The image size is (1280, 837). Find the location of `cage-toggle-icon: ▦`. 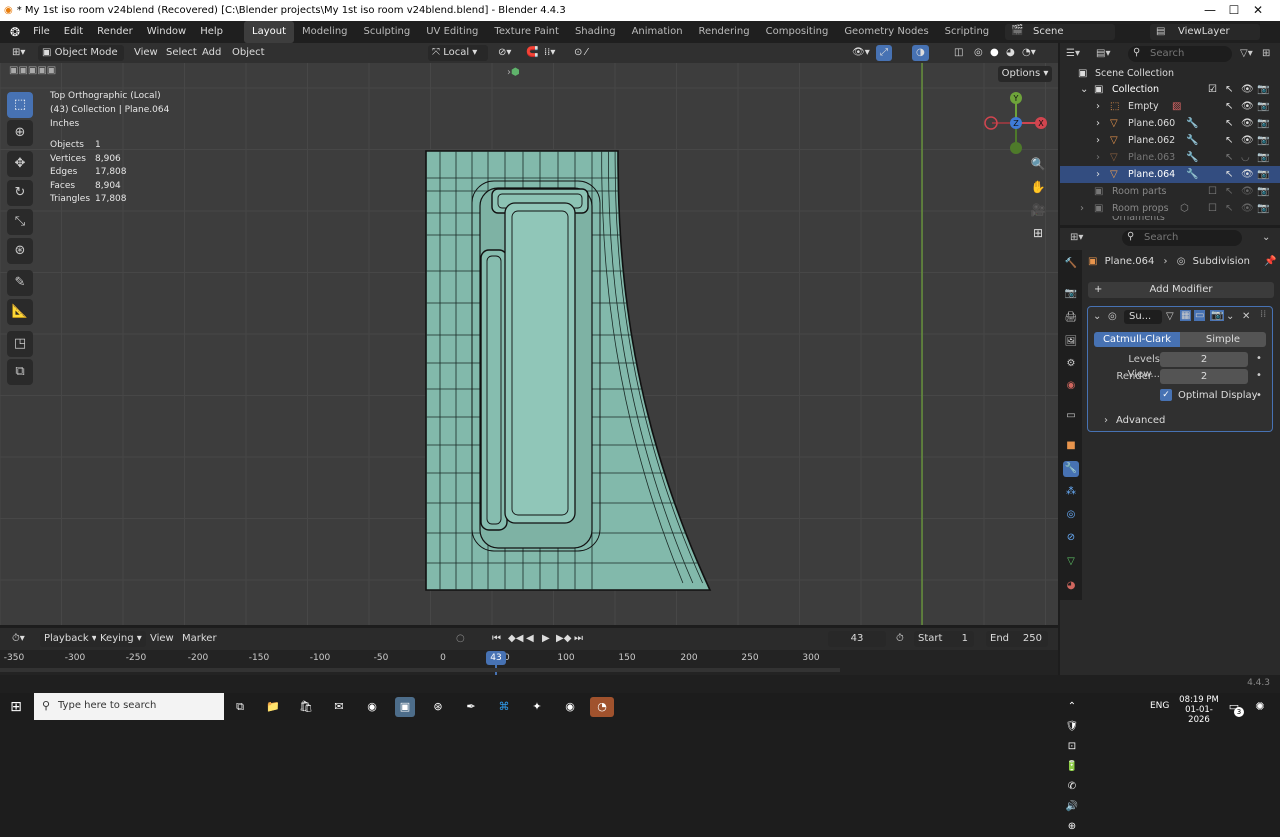

cage-toggle-icon: ▦ is located at coordinates (1186, 315).